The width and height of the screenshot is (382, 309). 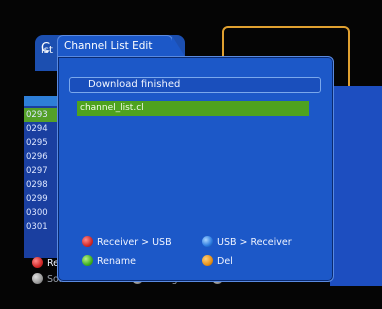 I want to click on channel-number-row: 0294, so click(x=41, y=129).